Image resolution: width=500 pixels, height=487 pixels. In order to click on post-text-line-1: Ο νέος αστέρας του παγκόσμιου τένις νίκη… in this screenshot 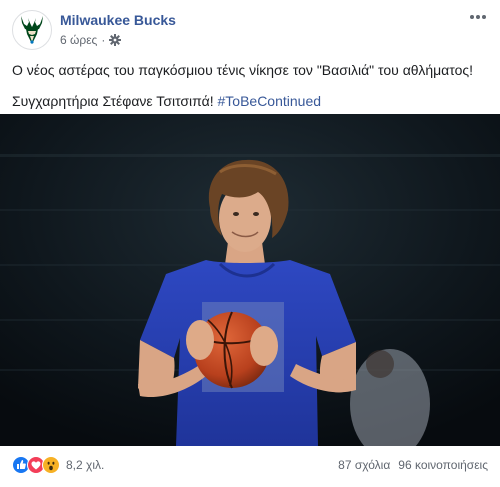, I will do `click(243, 70)`.